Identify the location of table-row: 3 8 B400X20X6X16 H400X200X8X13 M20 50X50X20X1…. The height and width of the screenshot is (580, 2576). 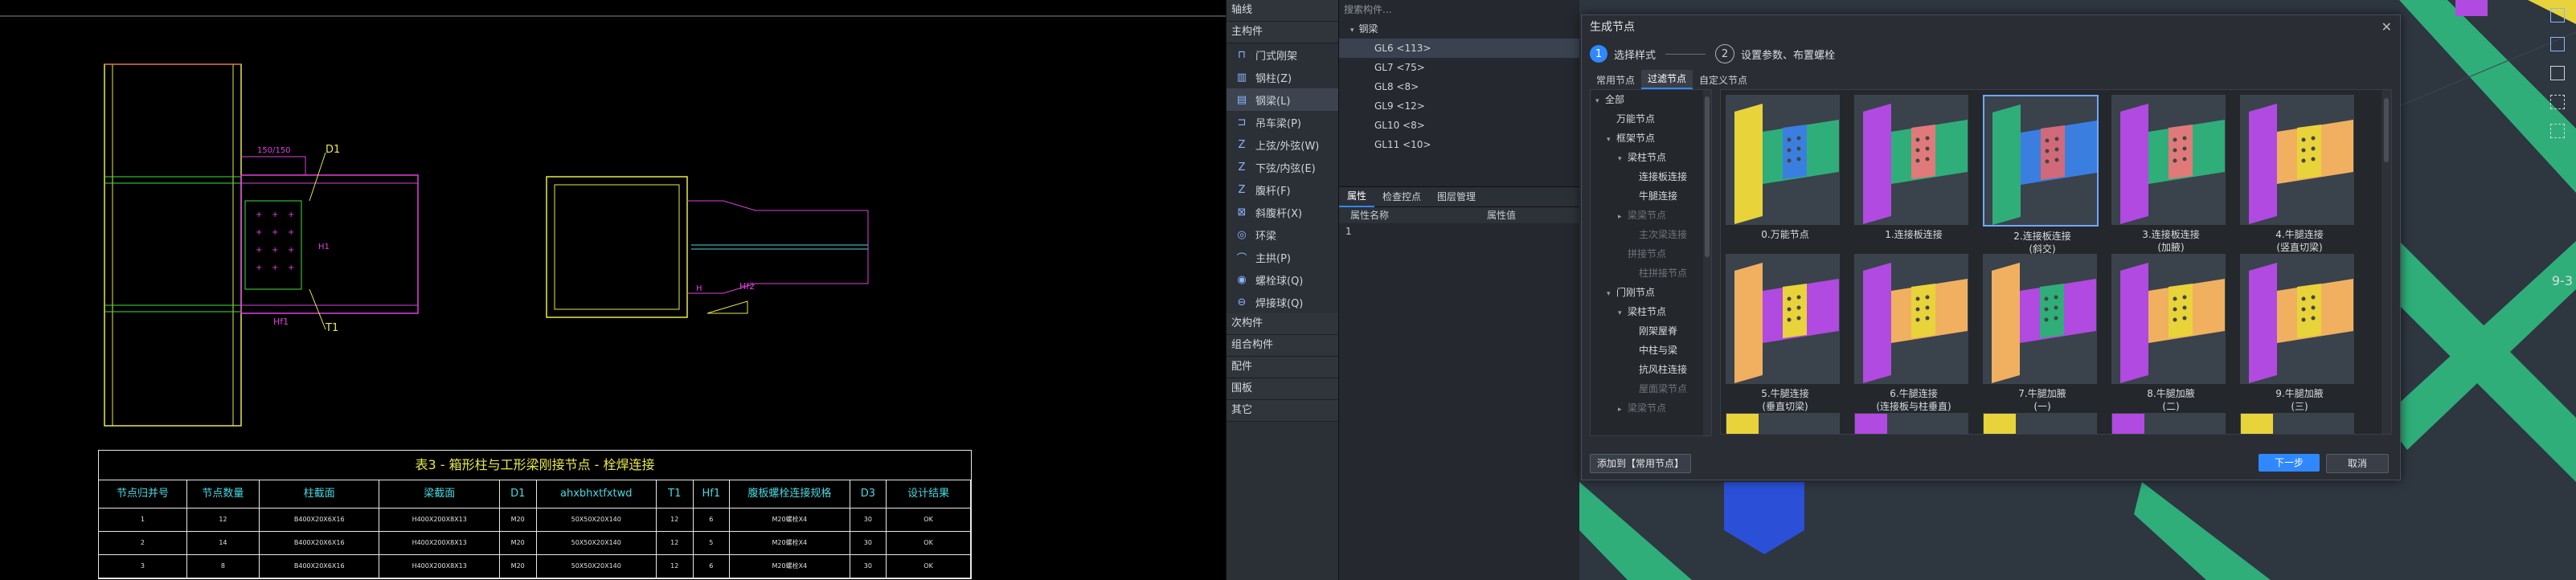
(535, 566).